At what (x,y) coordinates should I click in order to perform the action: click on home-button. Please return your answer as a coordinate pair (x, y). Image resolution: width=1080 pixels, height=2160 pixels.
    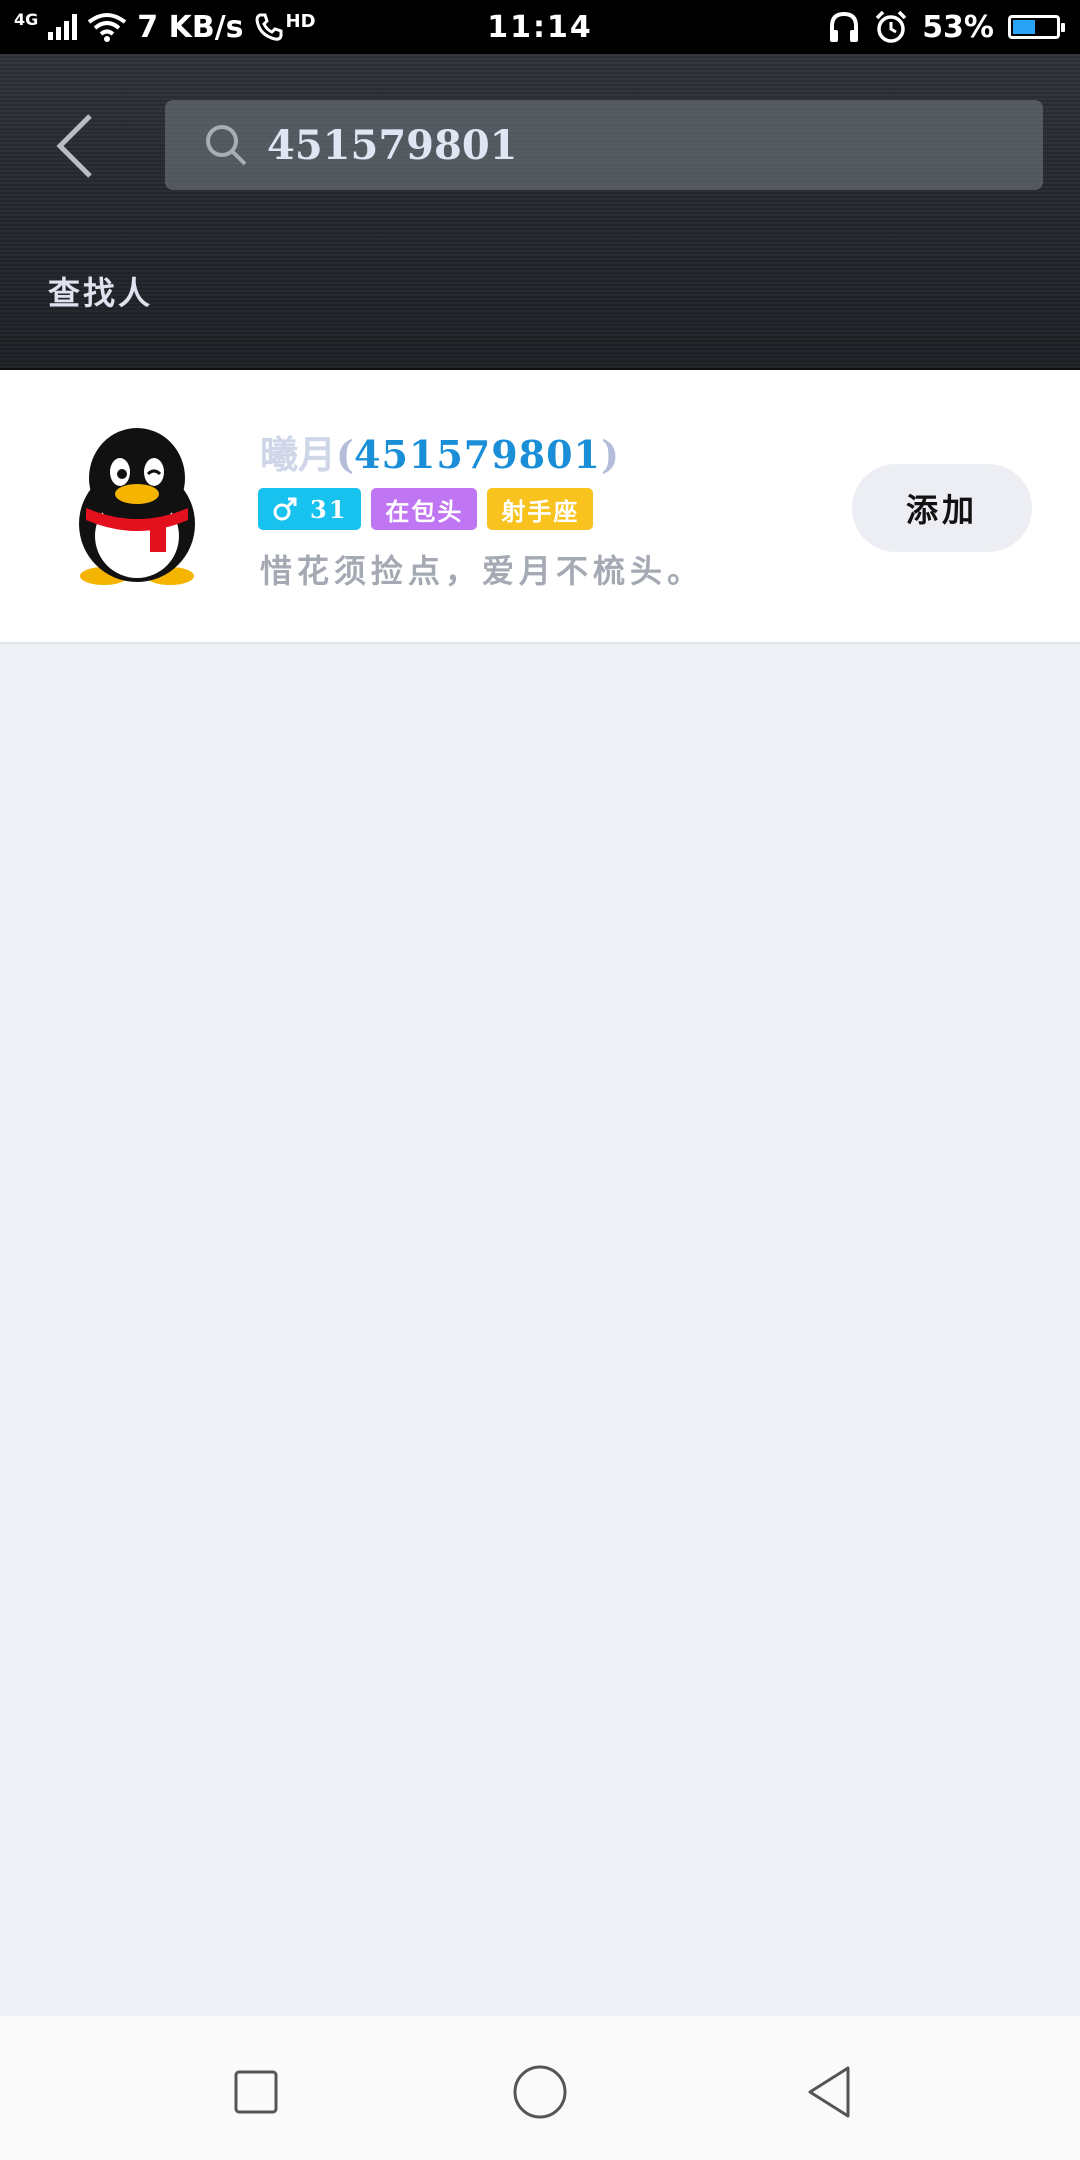
    Looking at the image, I should click on (540, 2092).